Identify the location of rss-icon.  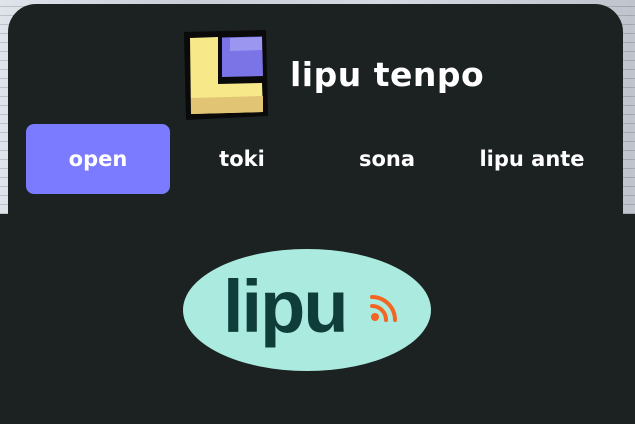
(383, 308).